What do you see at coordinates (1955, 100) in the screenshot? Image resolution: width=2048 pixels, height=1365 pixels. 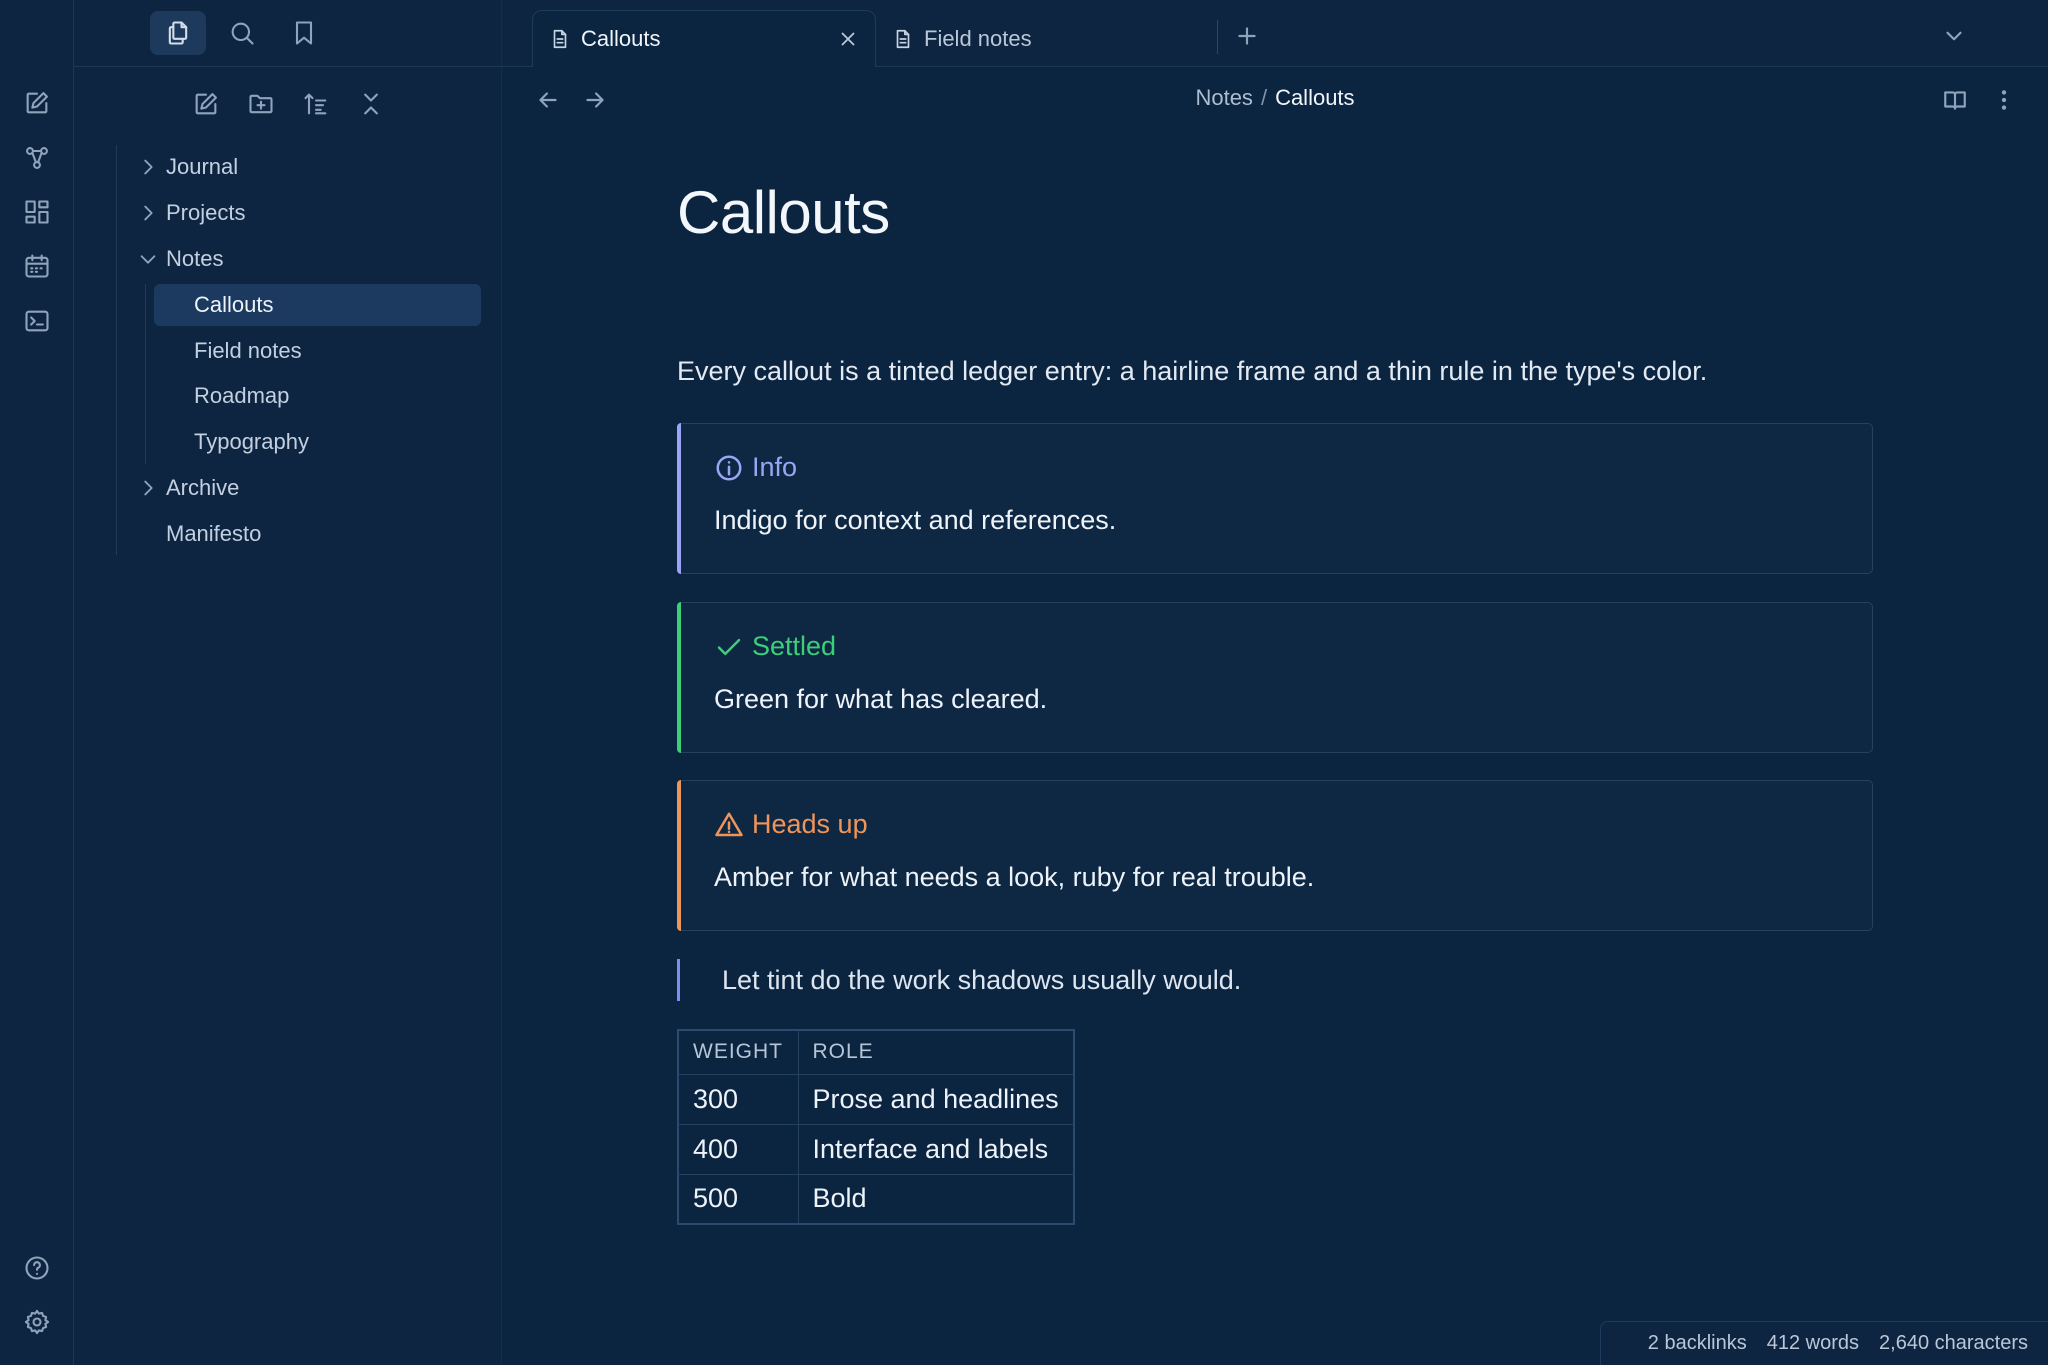 I see `reading-view-book-icon` at bounding box center [1955, 100].